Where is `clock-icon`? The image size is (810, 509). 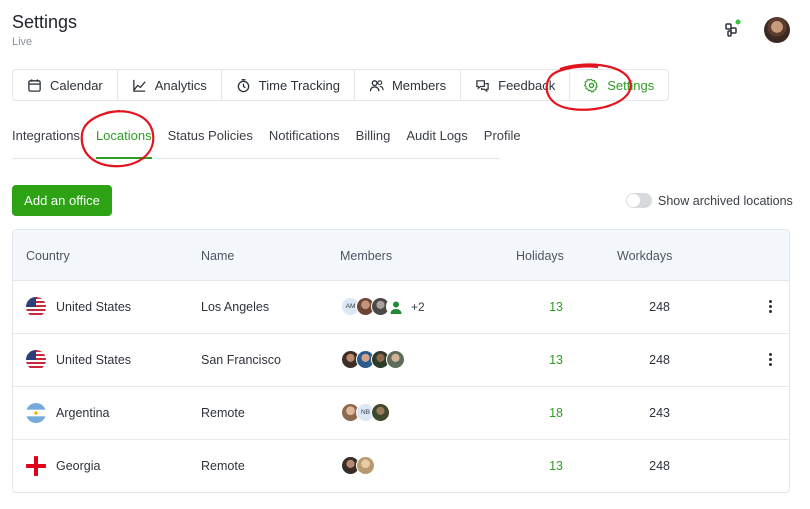
clock-icon is located at coordinates (243, 85).